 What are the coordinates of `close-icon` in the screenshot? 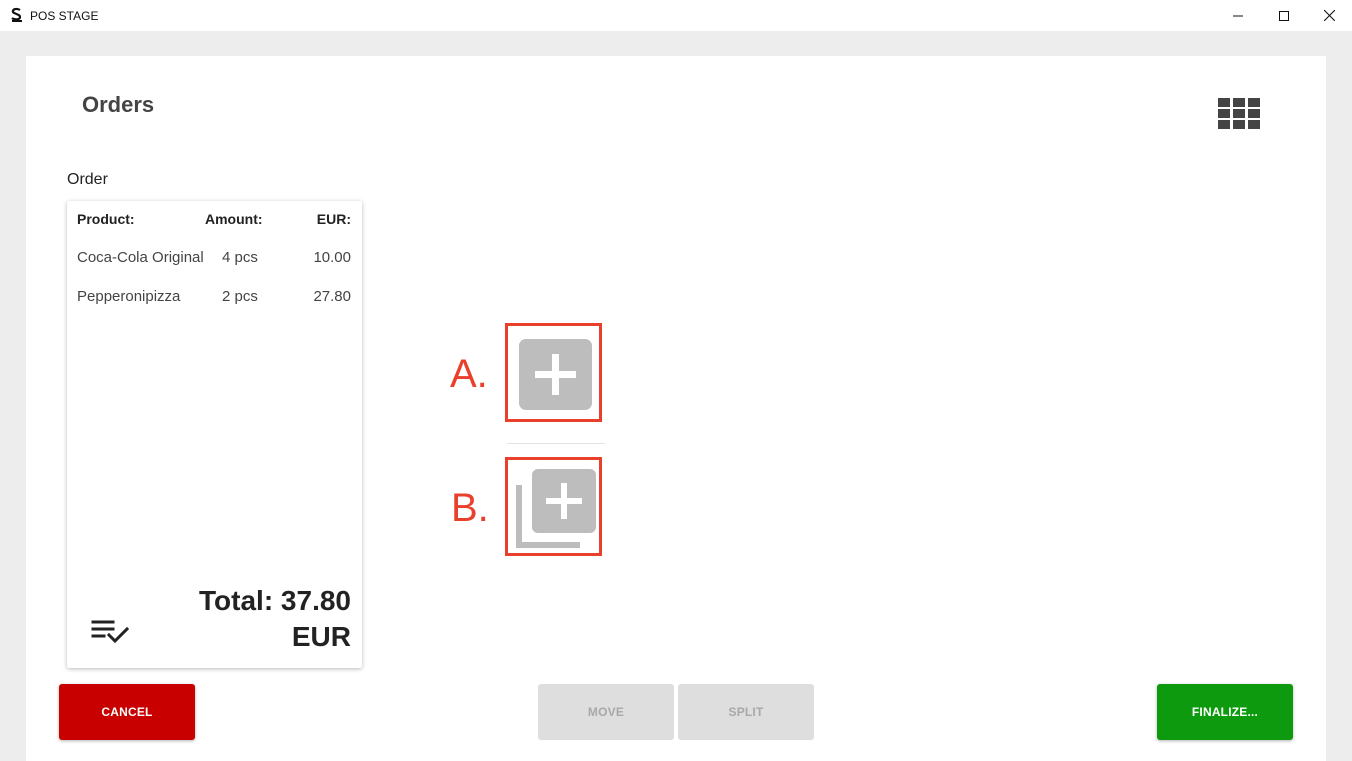 It's located at (1329, 15).